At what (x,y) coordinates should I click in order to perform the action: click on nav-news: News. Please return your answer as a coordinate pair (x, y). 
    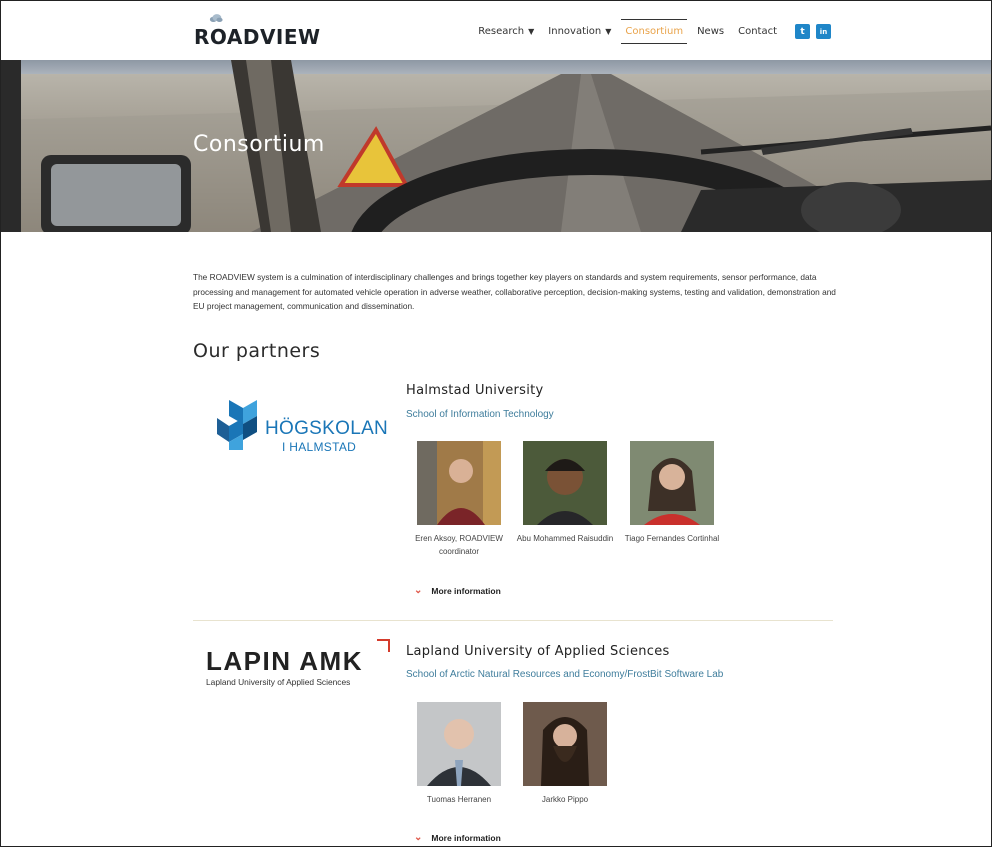
    Looking at the image, I should click on (710, 31).